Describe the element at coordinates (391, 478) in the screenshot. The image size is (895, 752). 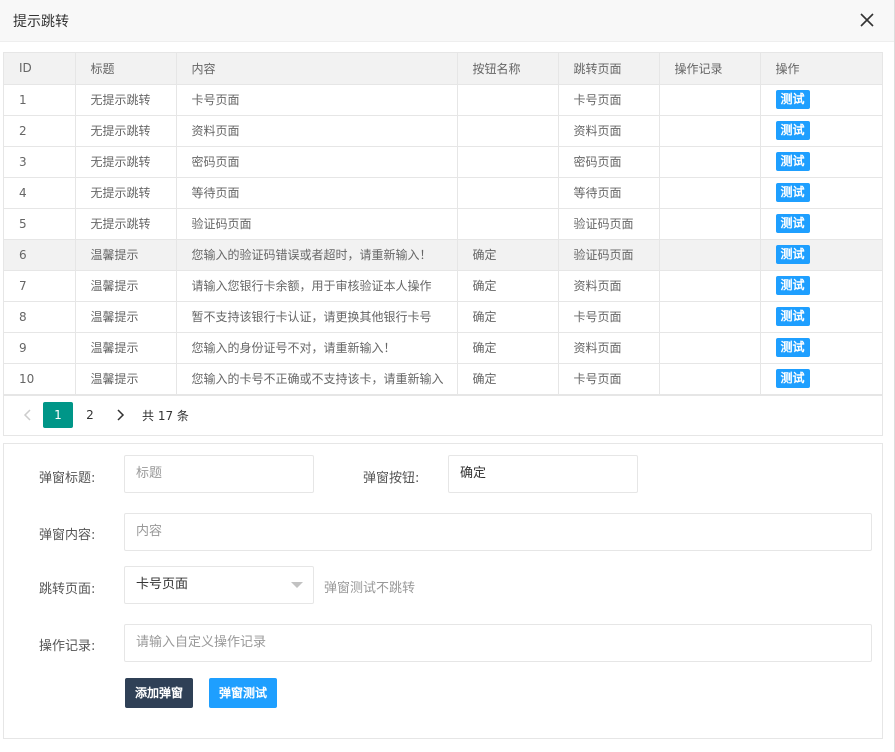
I see `button-label: 弹窗按钮:` at that location.